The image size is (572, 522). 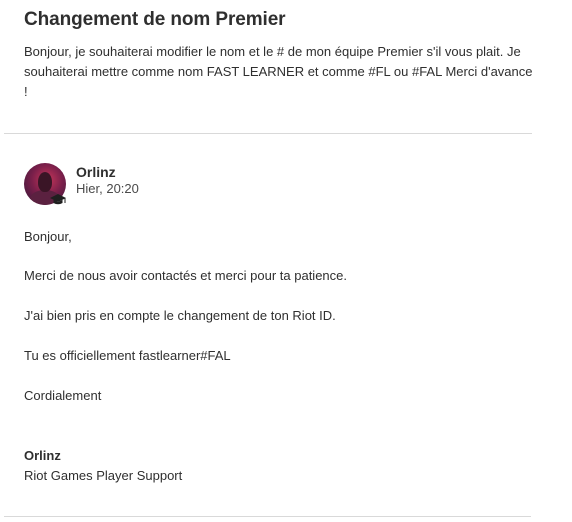 I want to click on ticket-title: Changement de nom Premier, so click(x=155, y=19).